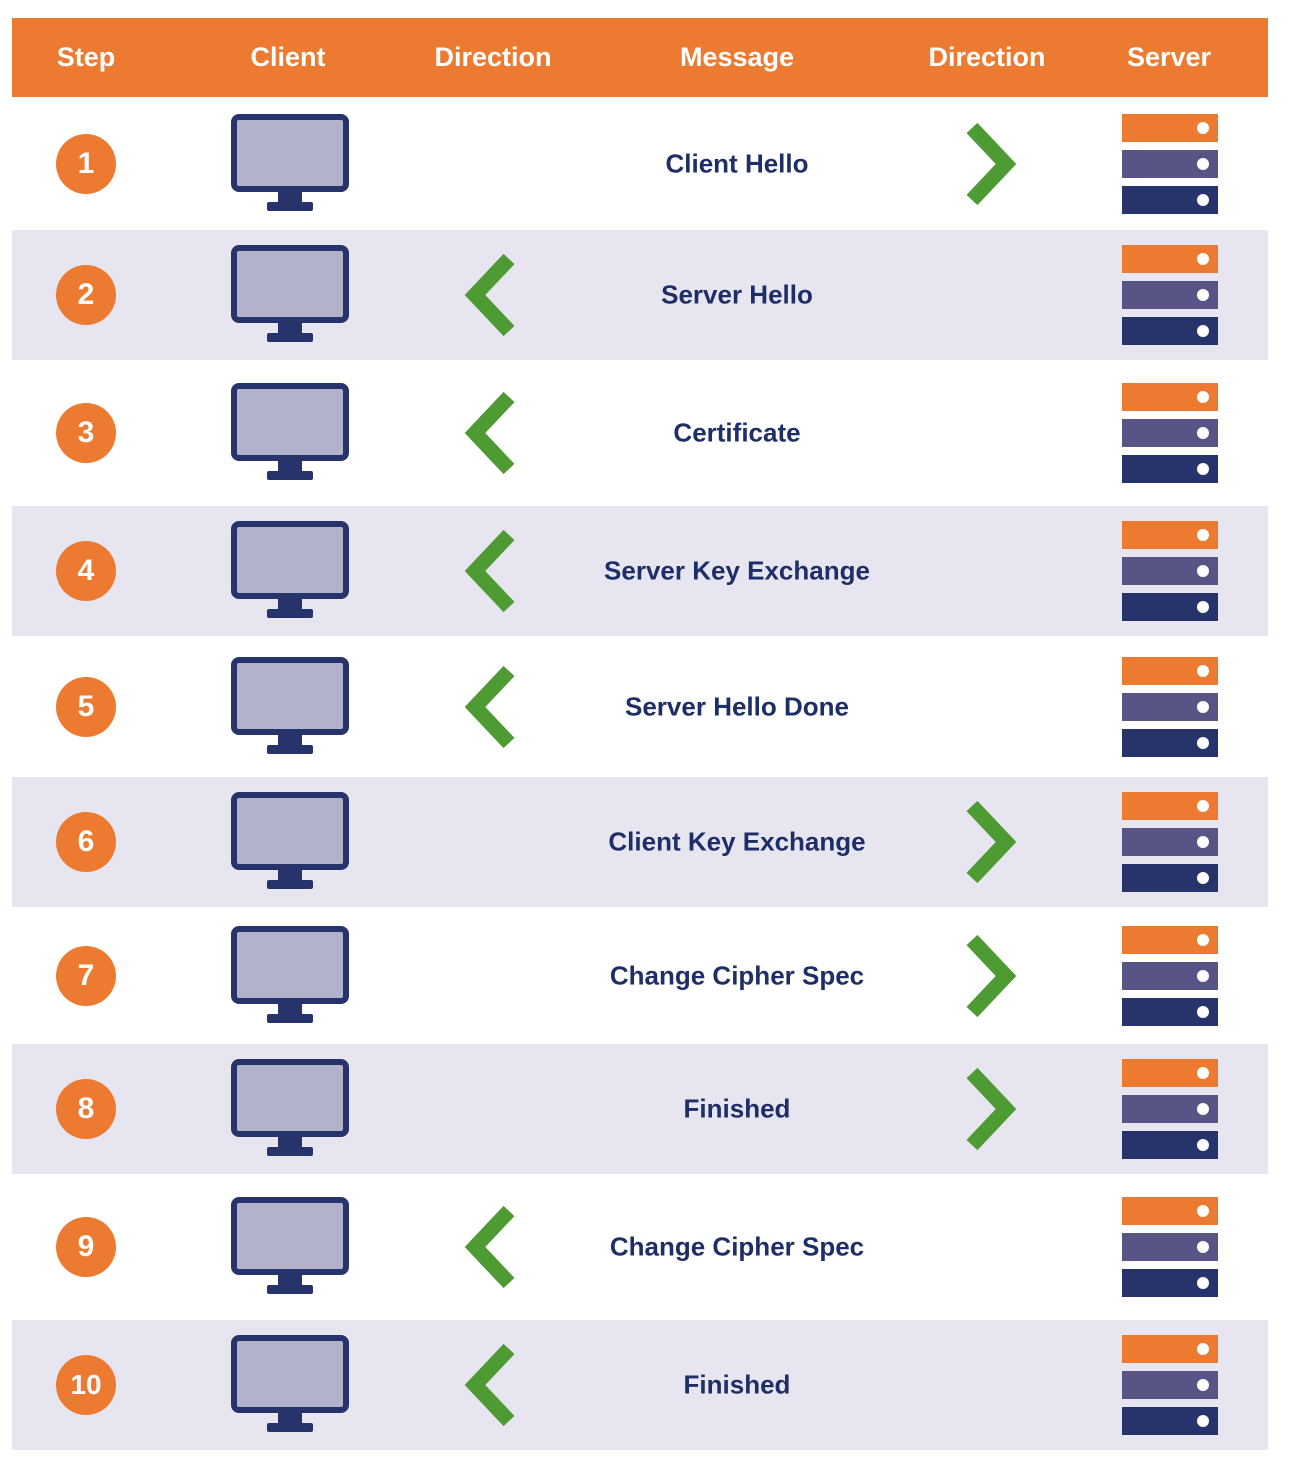 Image resolution: width=1296 pixels, height=1466 pixels. I want to click on table-row: 10 Finished, so click(640, 1385).